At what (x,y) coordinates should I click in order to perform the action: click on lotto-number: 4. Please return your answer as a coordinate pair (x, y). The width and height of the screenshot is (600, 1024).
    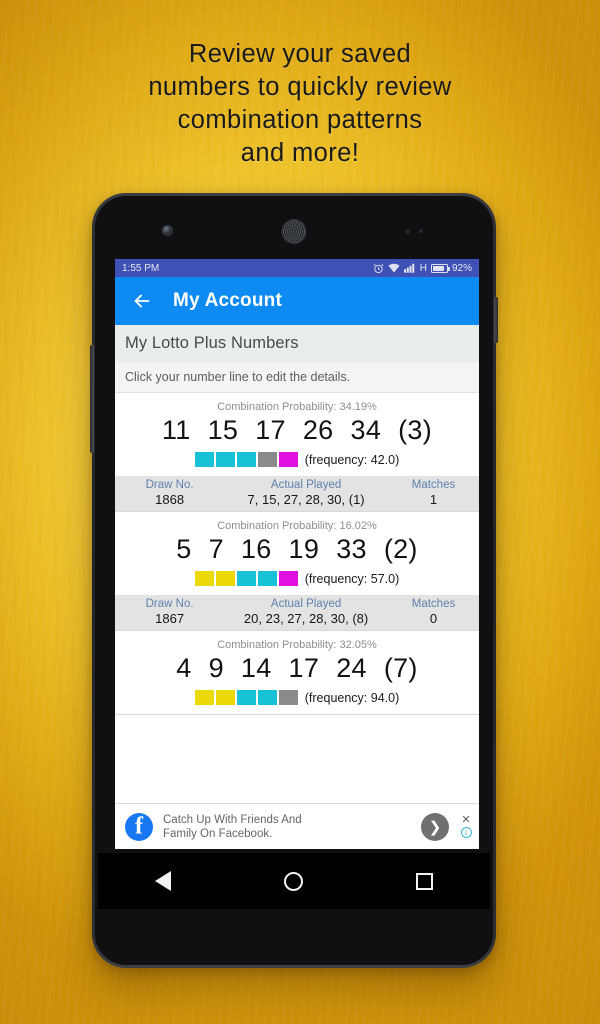
    Looking at the image, I should click on (184, 668).